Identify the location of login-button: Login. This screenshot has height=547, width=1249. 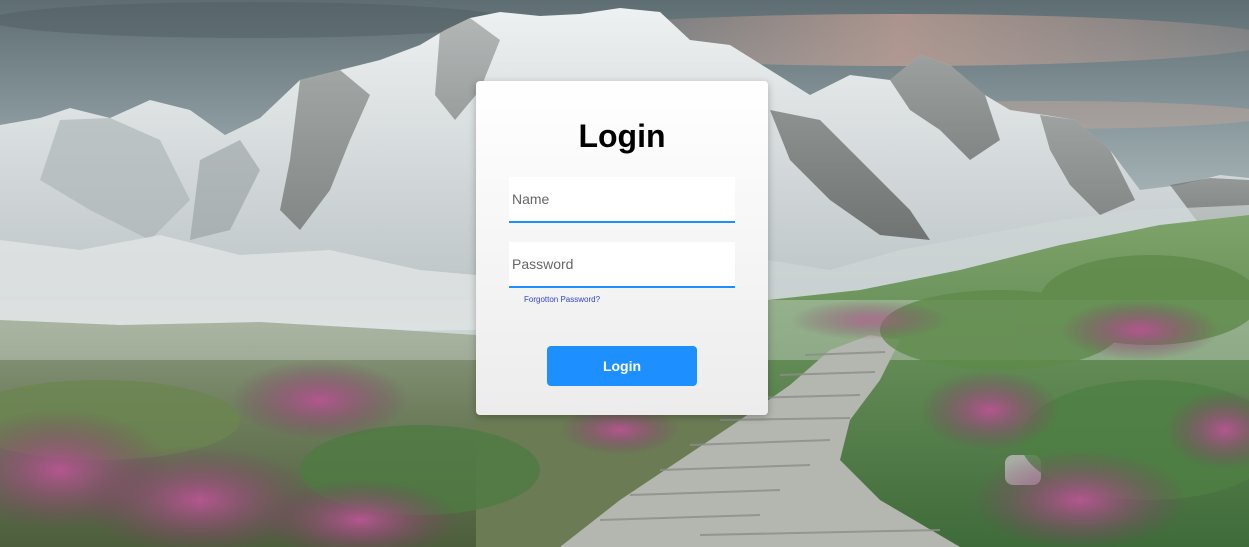
(622, 366).